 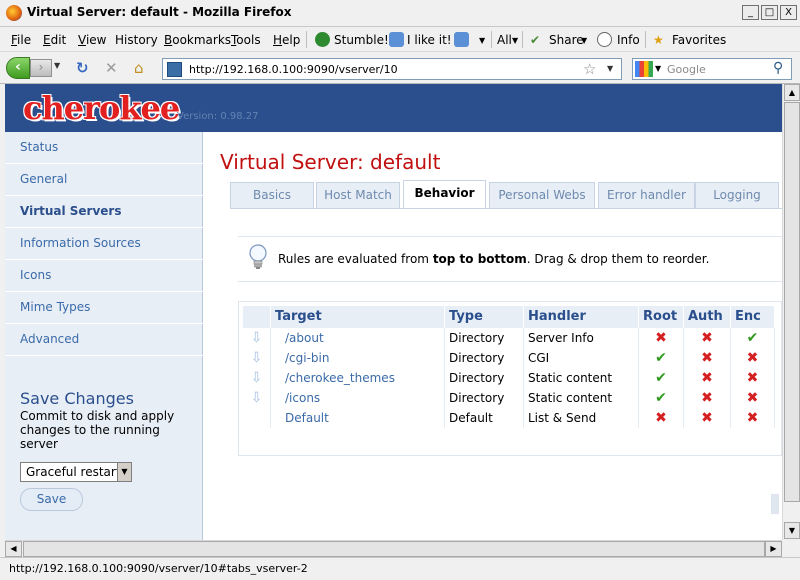 I want to click on menu-file: File, so click(x=21, y=40).